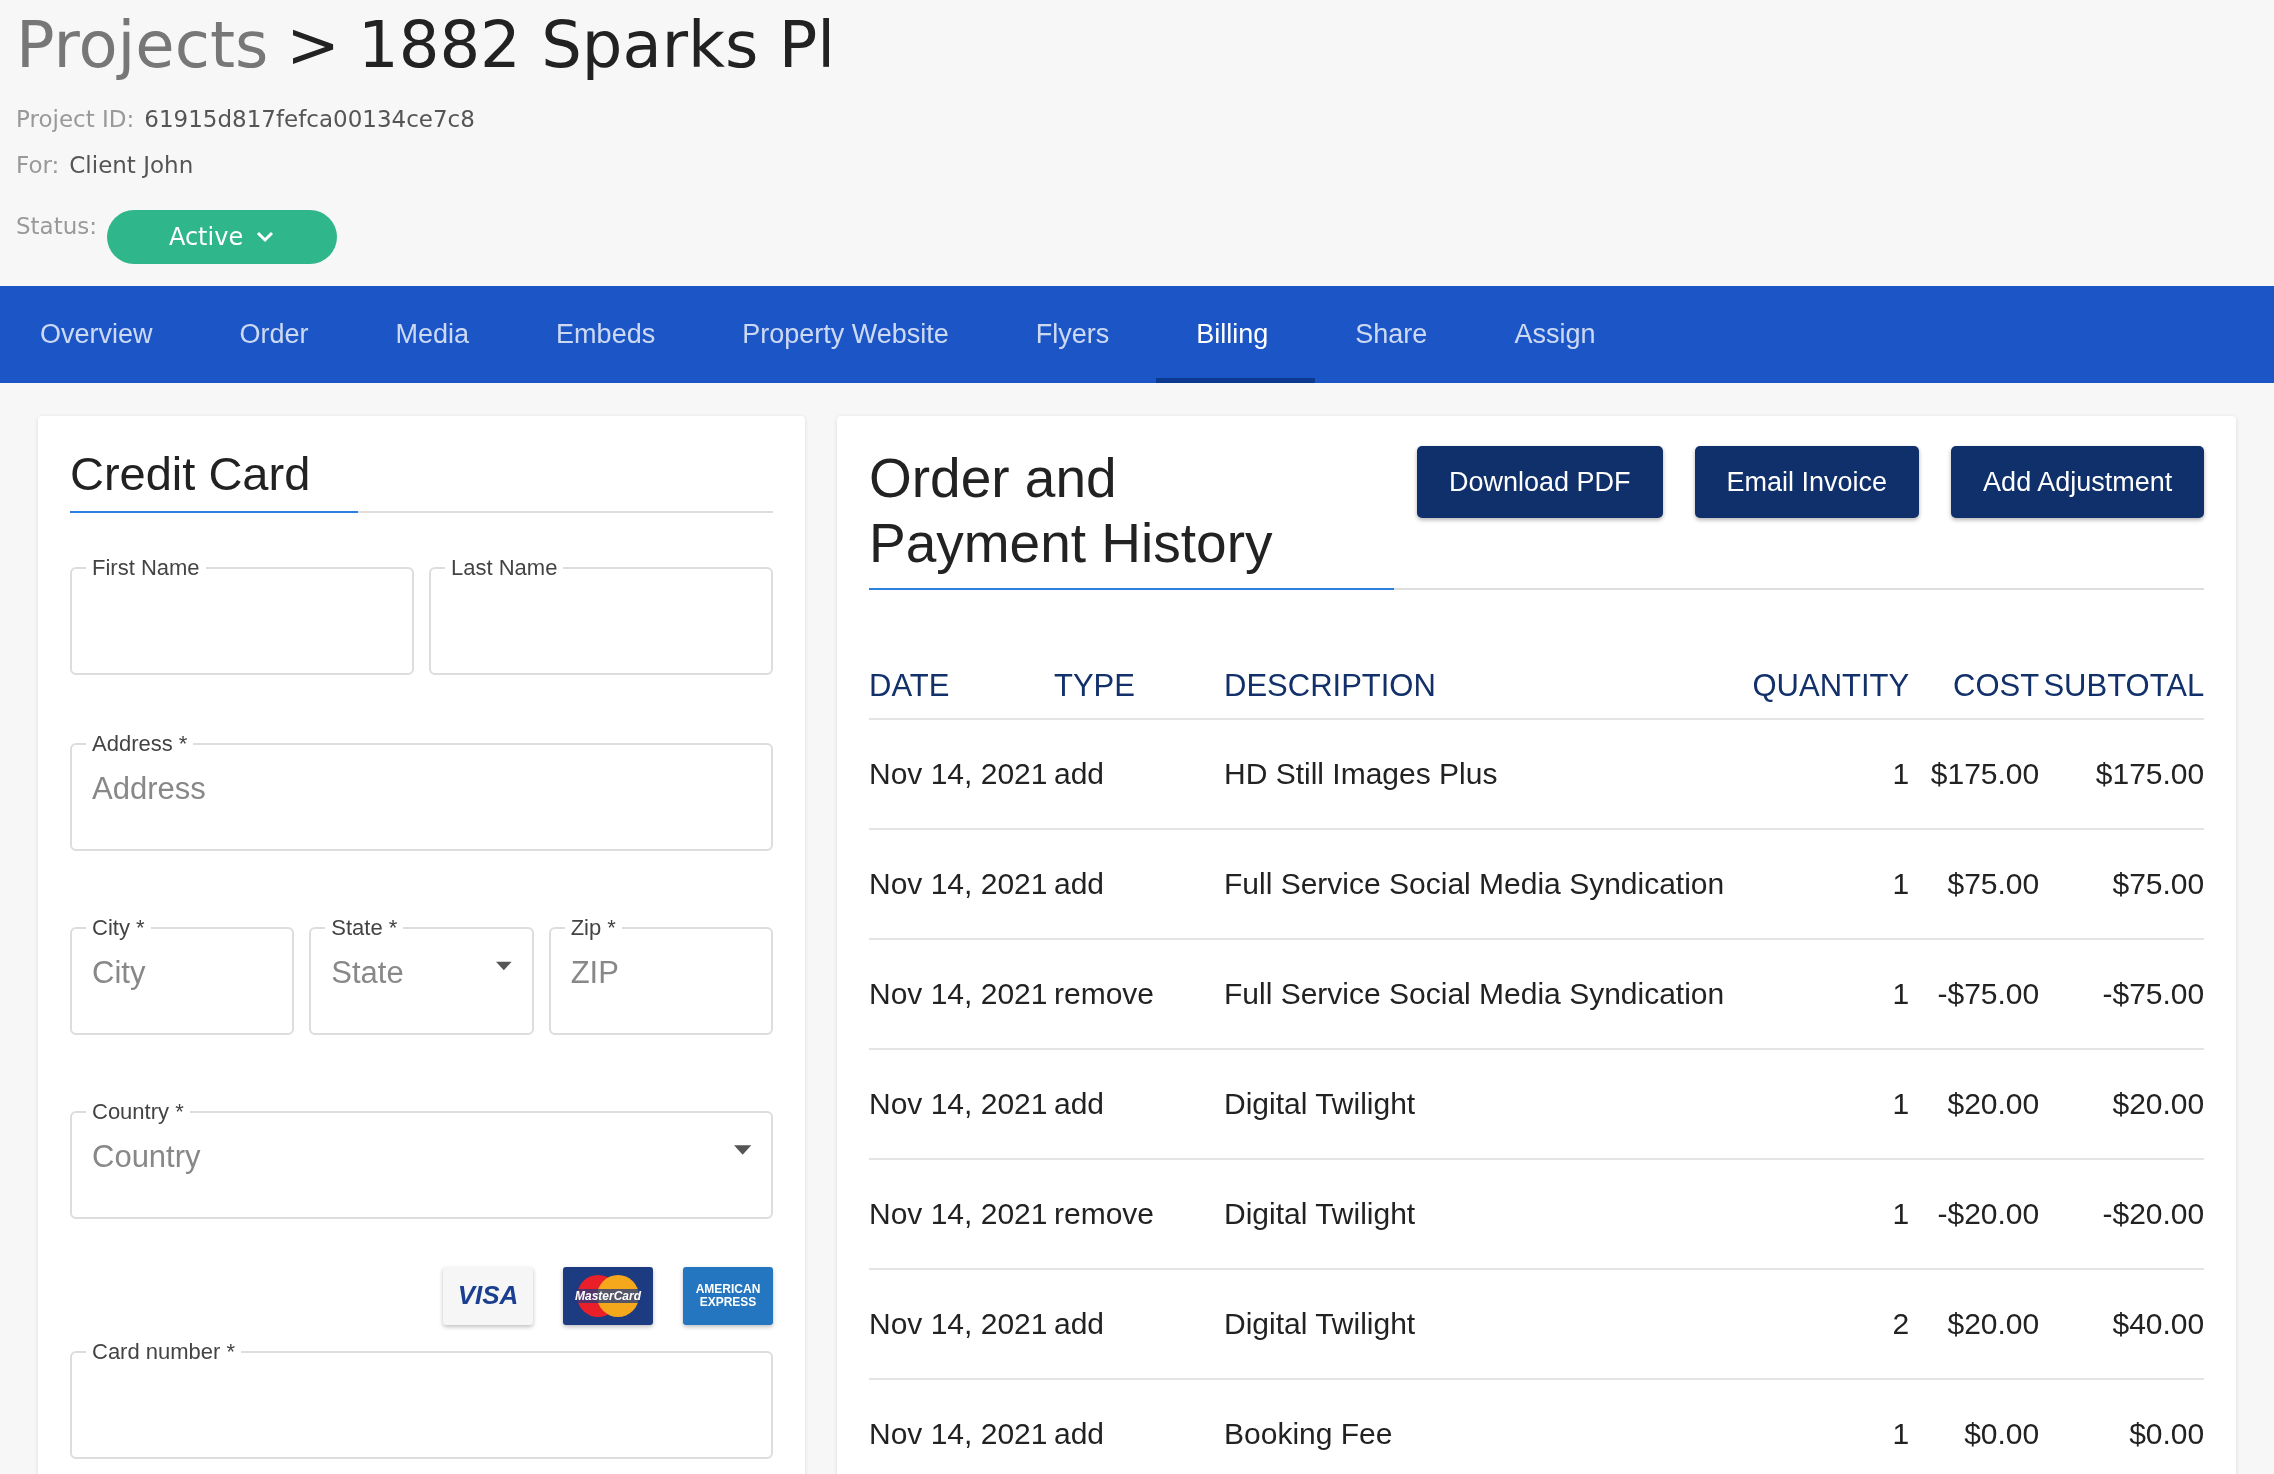 The width and height of the screenshot is (2274, 1474). What do you see at coordinates (309, 119) in the screenshot?
I see `meta-value: 61915d817fefca00134ce7c8` at bounding box center [309, 119].